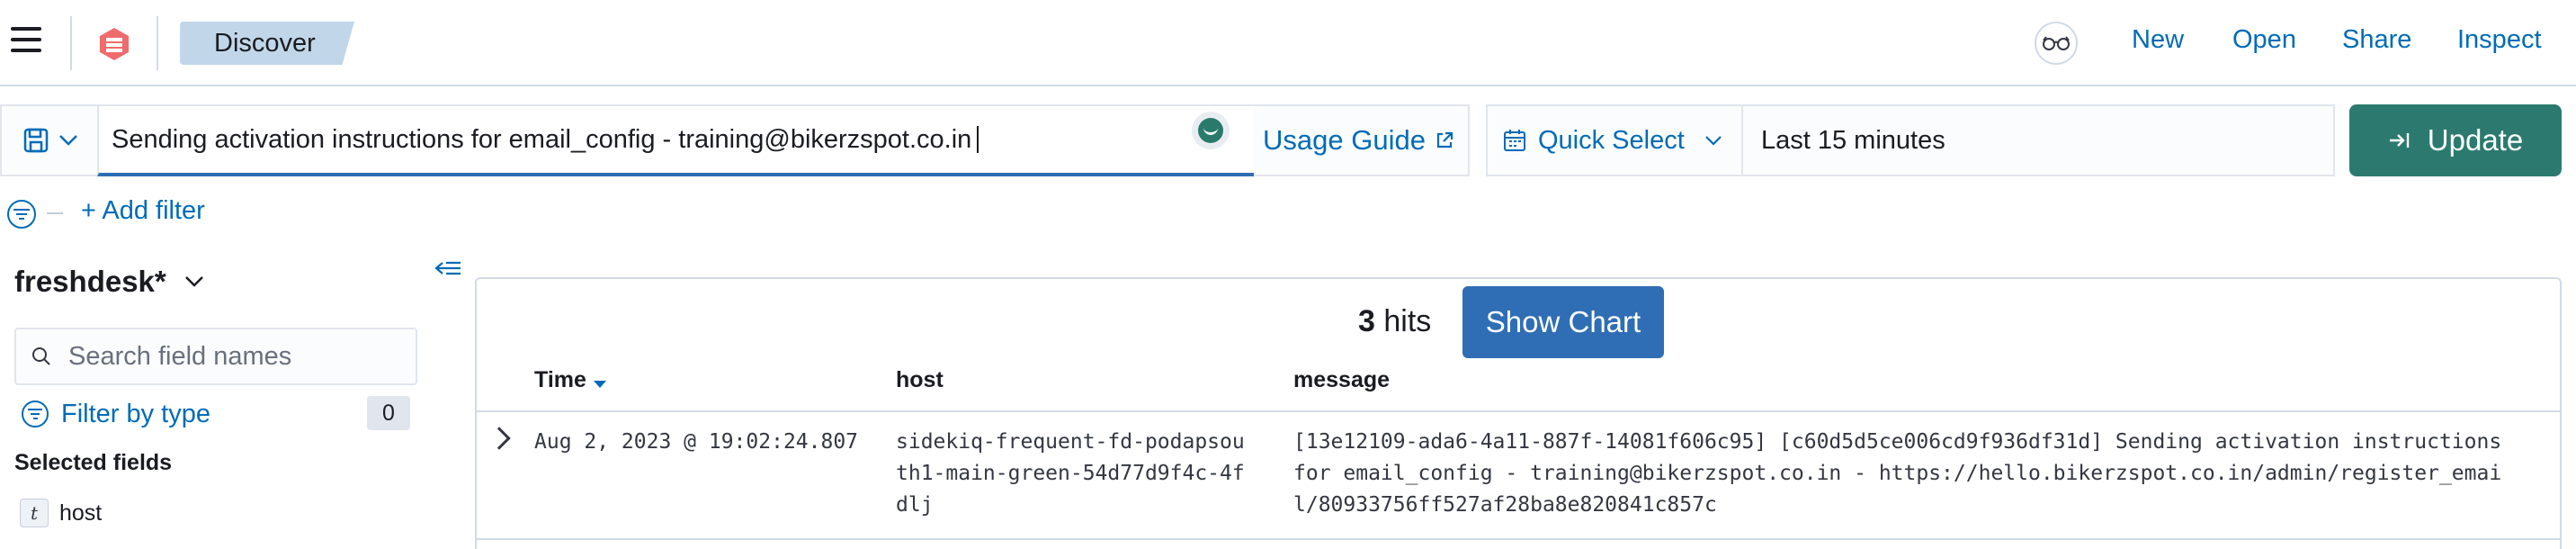 The image size is (2576, 549). Describe the element at coordinates (21, 214) in the screenshot. I see `filter-options-icon` at that location.